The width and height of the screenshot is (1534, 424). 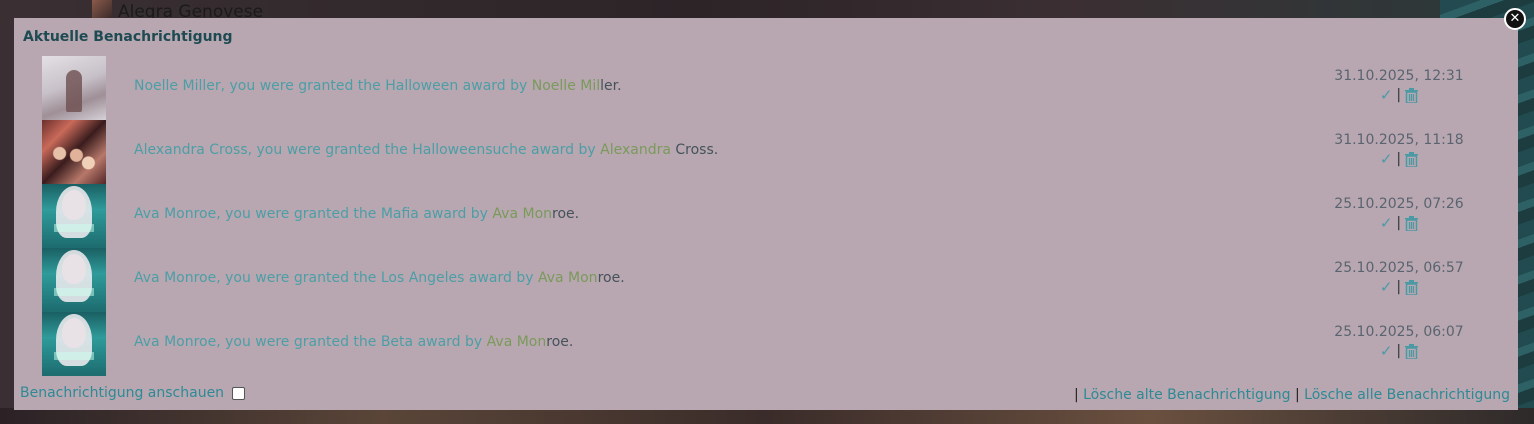 What do you see at coordinates (1407, 395) in the screenshot?
I see `delete-all-link: Lösche alle Benachrichtigung` at bounding box center [1407, 395].